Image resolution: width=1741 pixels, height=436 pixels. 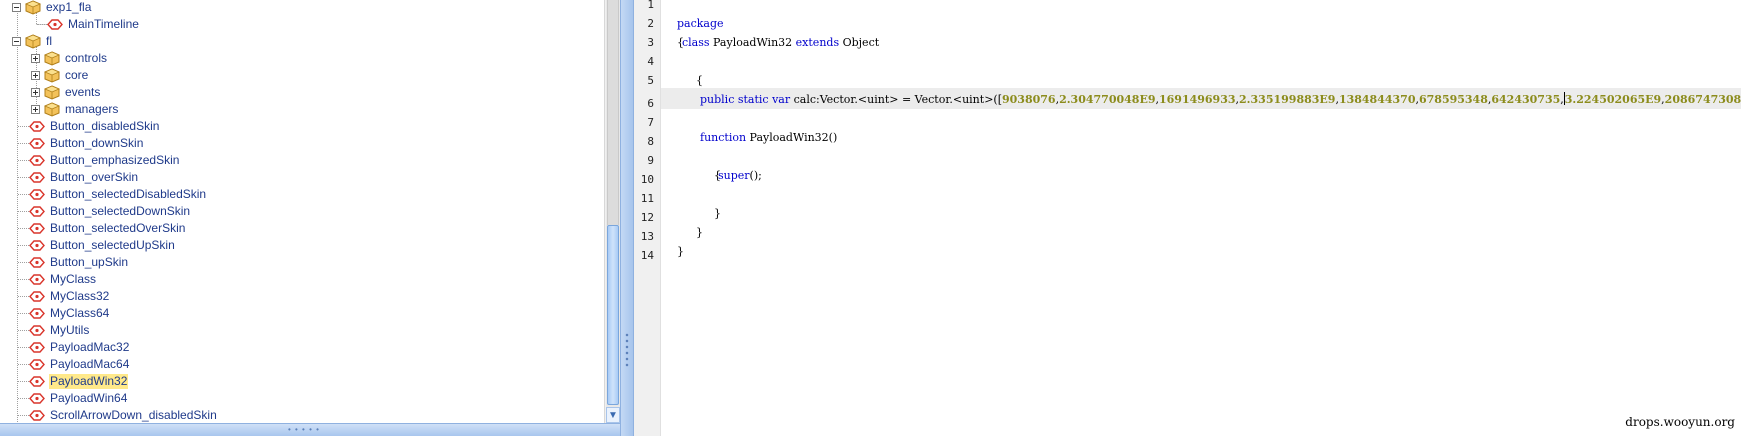 I want to click on code-line-3: class PayloadWin32 extends Object, so click(x=780, y=42).